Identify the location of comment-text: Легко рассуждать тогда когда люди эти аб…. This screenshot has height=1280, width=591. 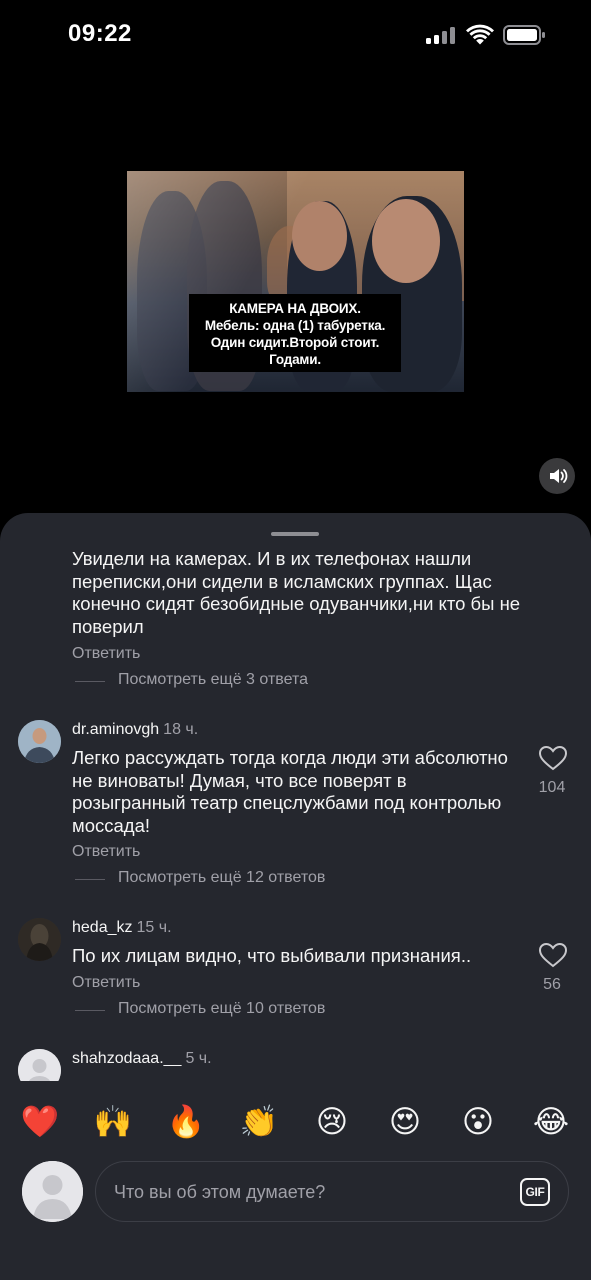
(290, 791).